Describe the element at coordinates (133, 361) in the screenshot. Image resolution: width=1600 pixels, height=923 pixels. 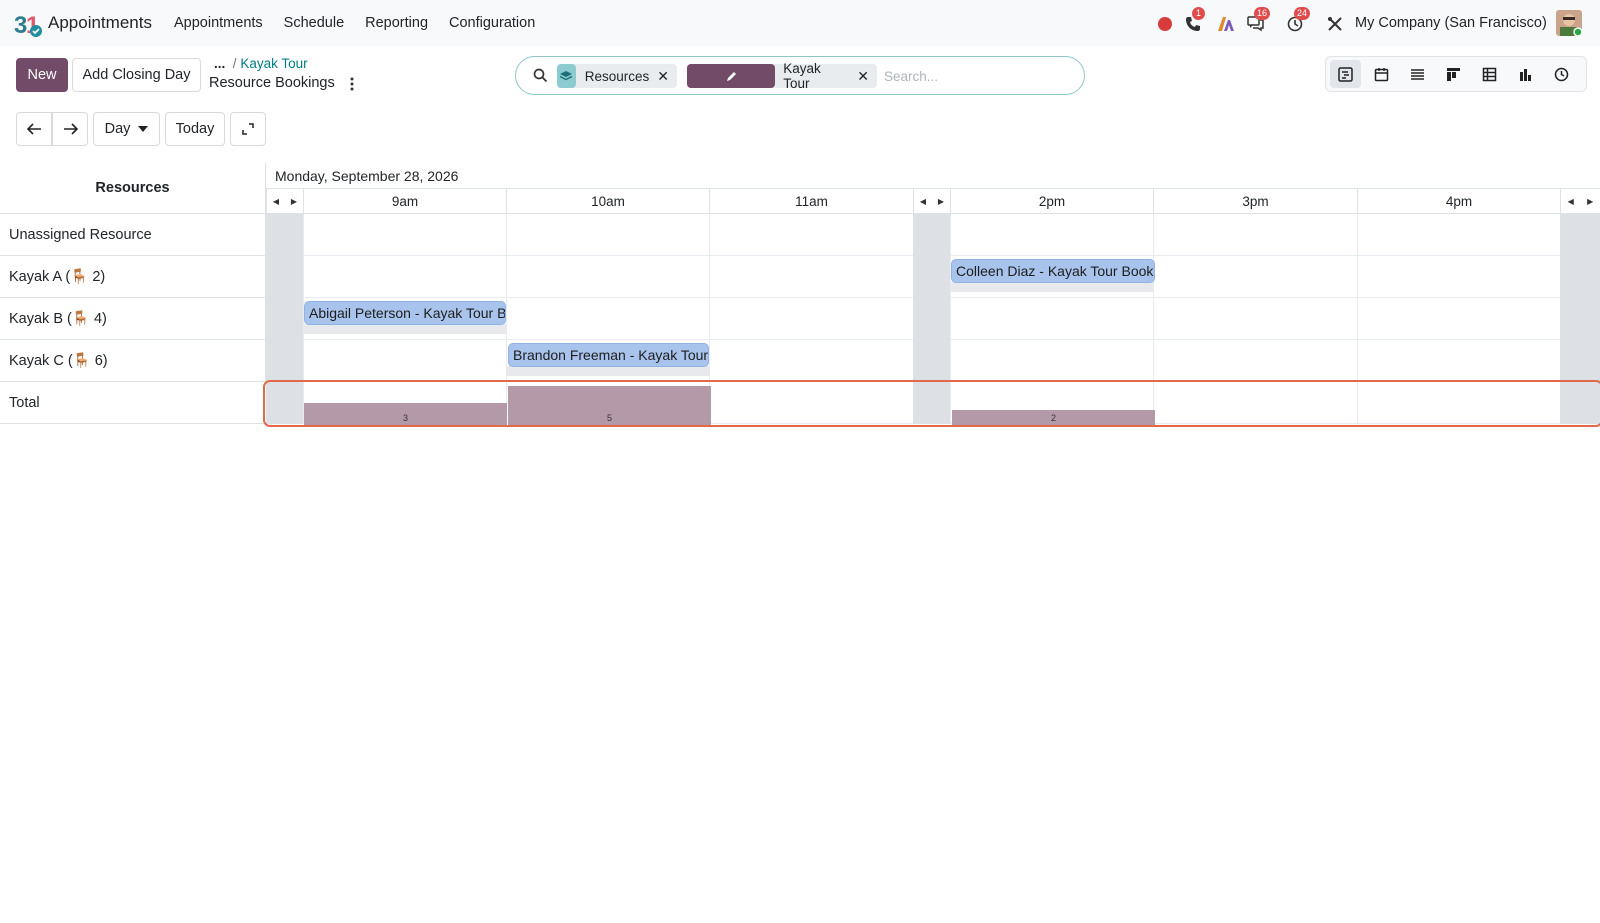
I see `row-kayak-c: Kayak C (🪑 6)` at that location.